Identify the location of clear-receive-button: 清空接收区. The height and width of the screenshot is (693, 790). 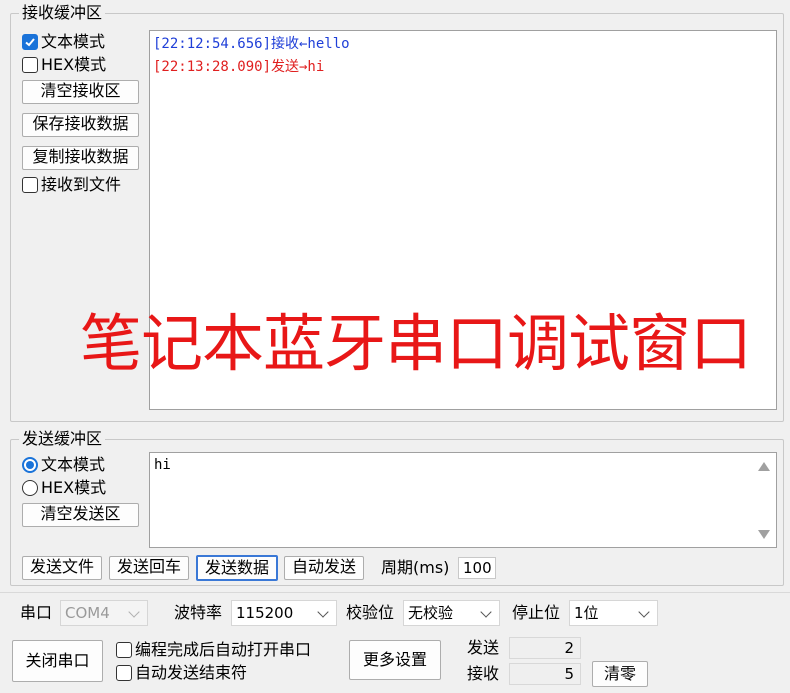
(80, 92).